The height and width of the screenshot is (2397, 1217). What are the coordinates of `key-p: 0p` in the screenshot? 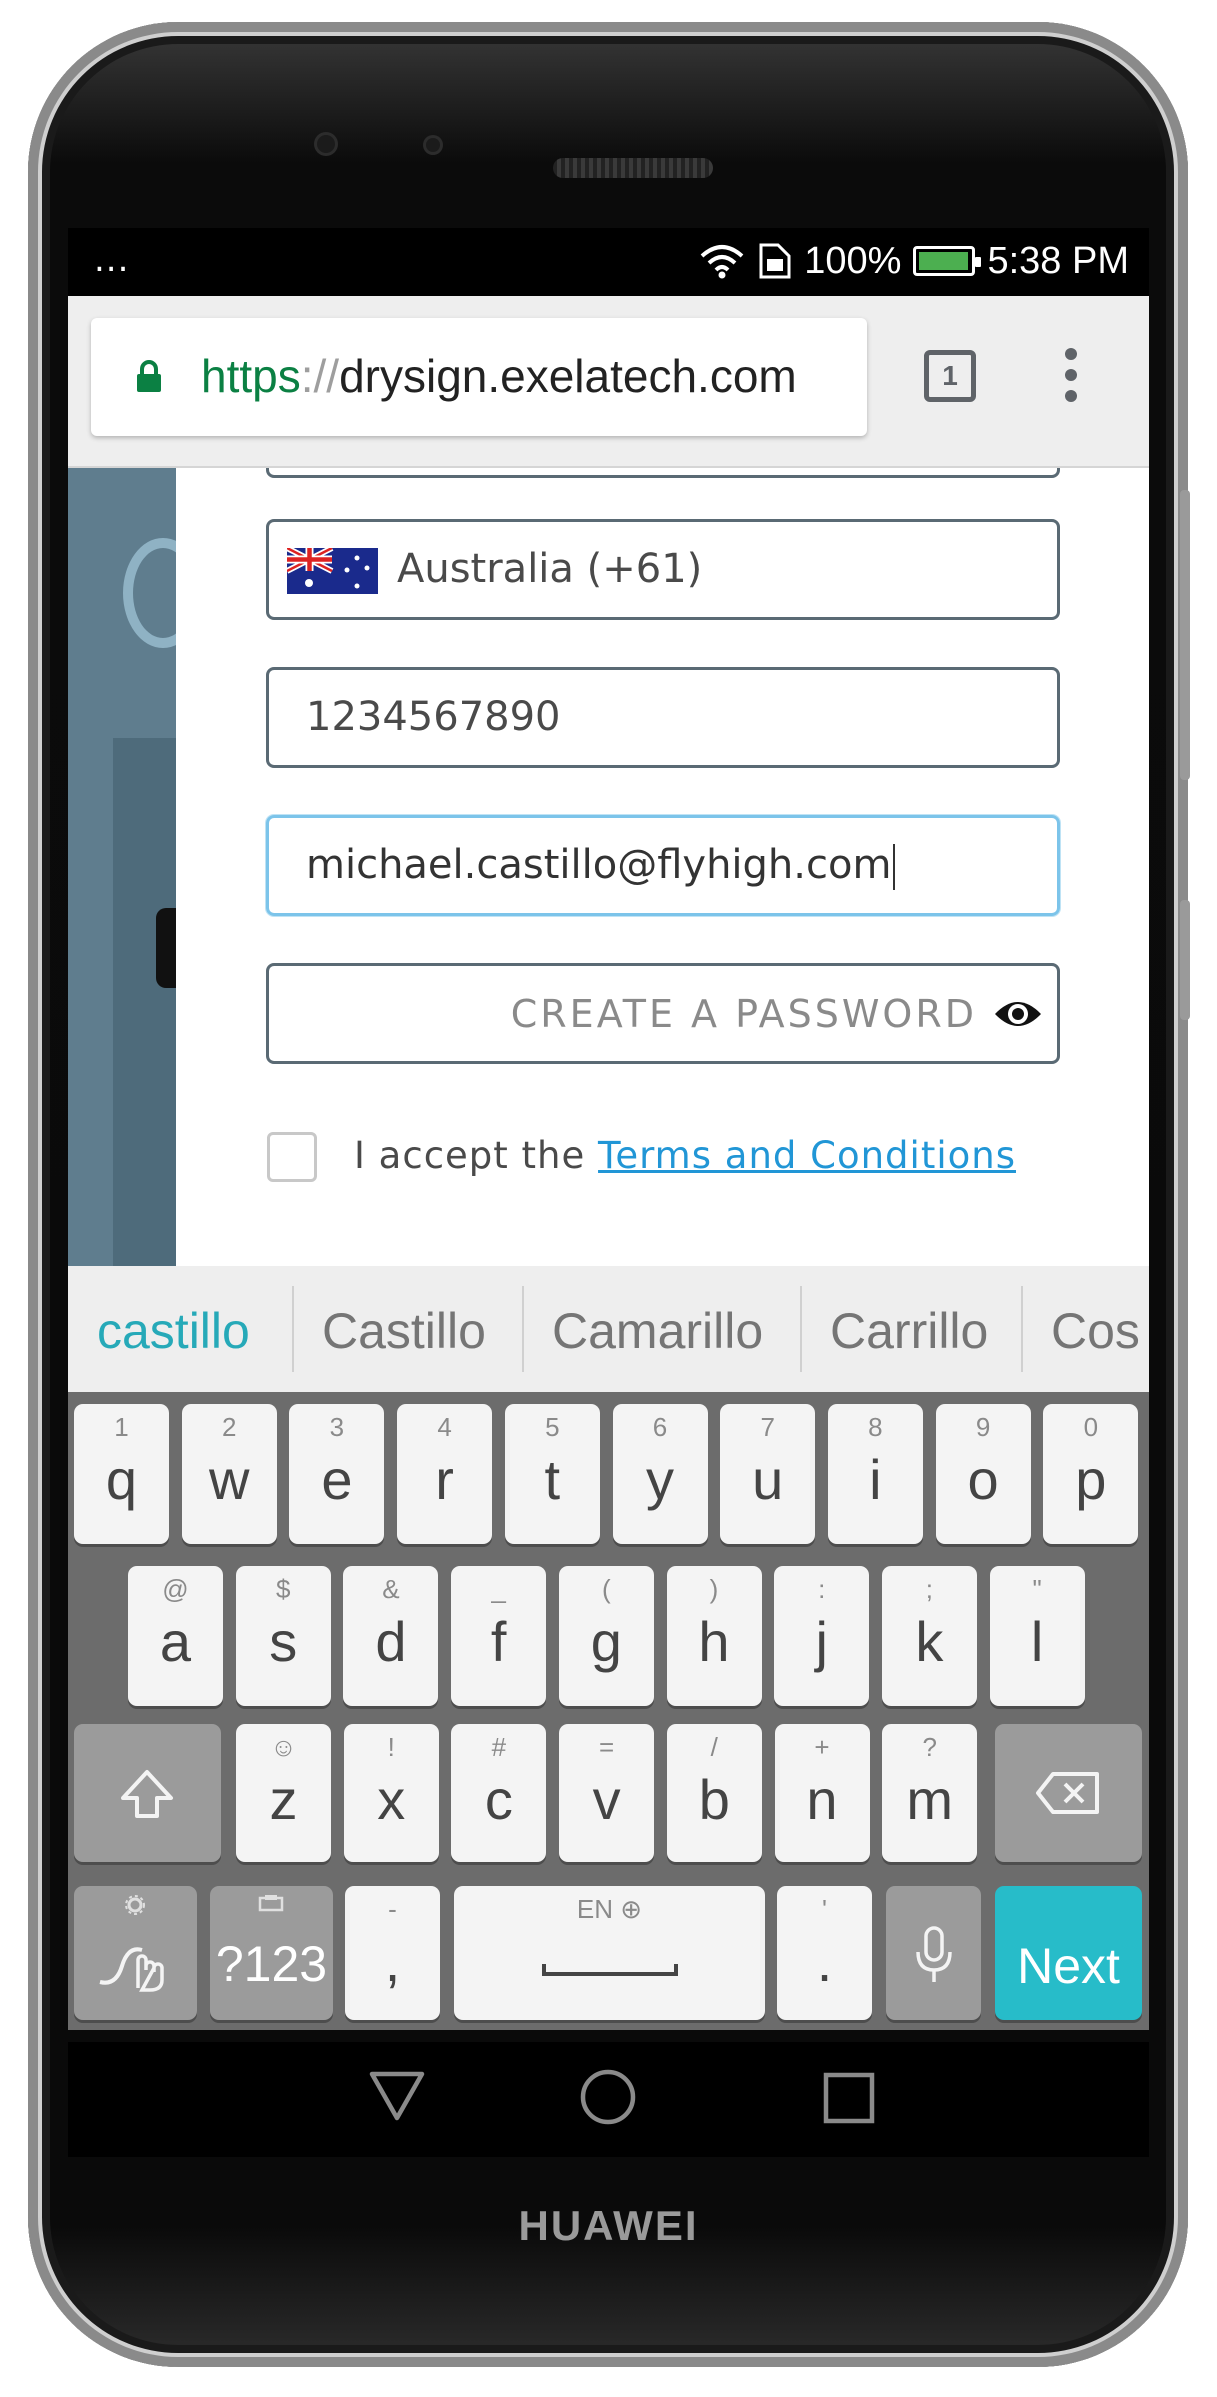 It's located at (1091, 1474).